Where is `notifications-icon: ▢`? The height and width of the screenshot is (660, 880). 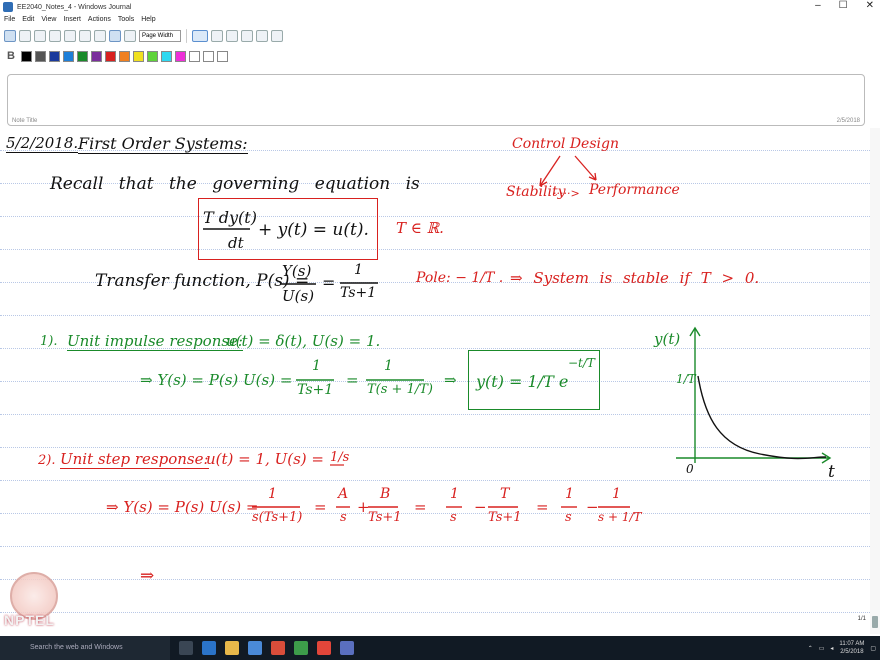 notifications-icon: ▢ is located at coordinates (873, 648).